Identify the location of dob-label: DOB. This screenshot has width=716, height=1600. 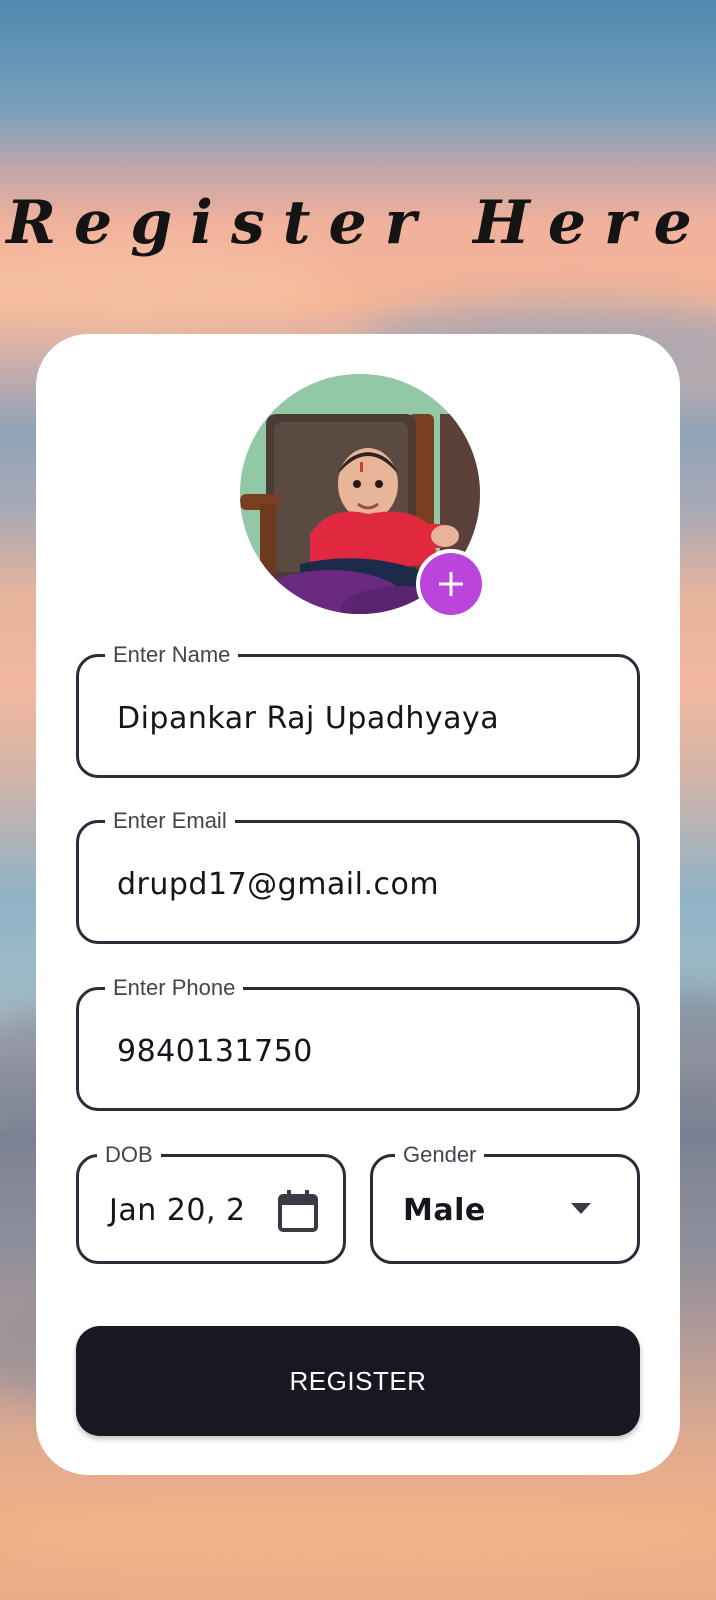
(129, 1155).